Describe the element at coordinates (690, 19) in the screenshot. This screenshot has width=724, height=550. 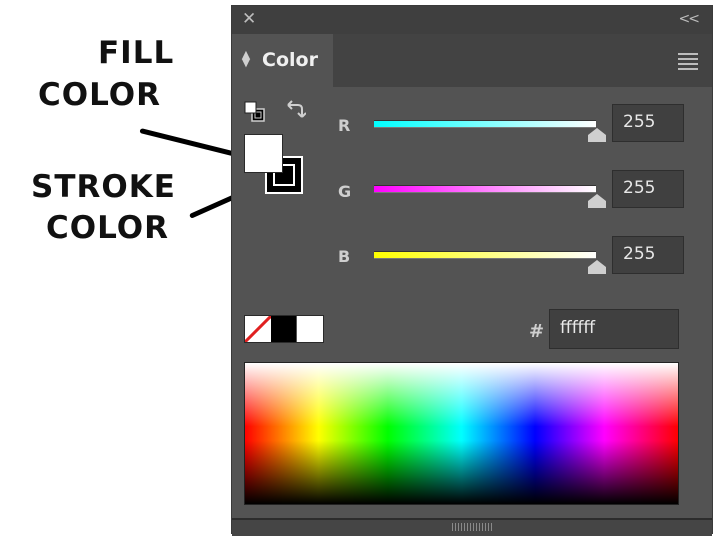
I see `collapse-icon: <<` at that location.